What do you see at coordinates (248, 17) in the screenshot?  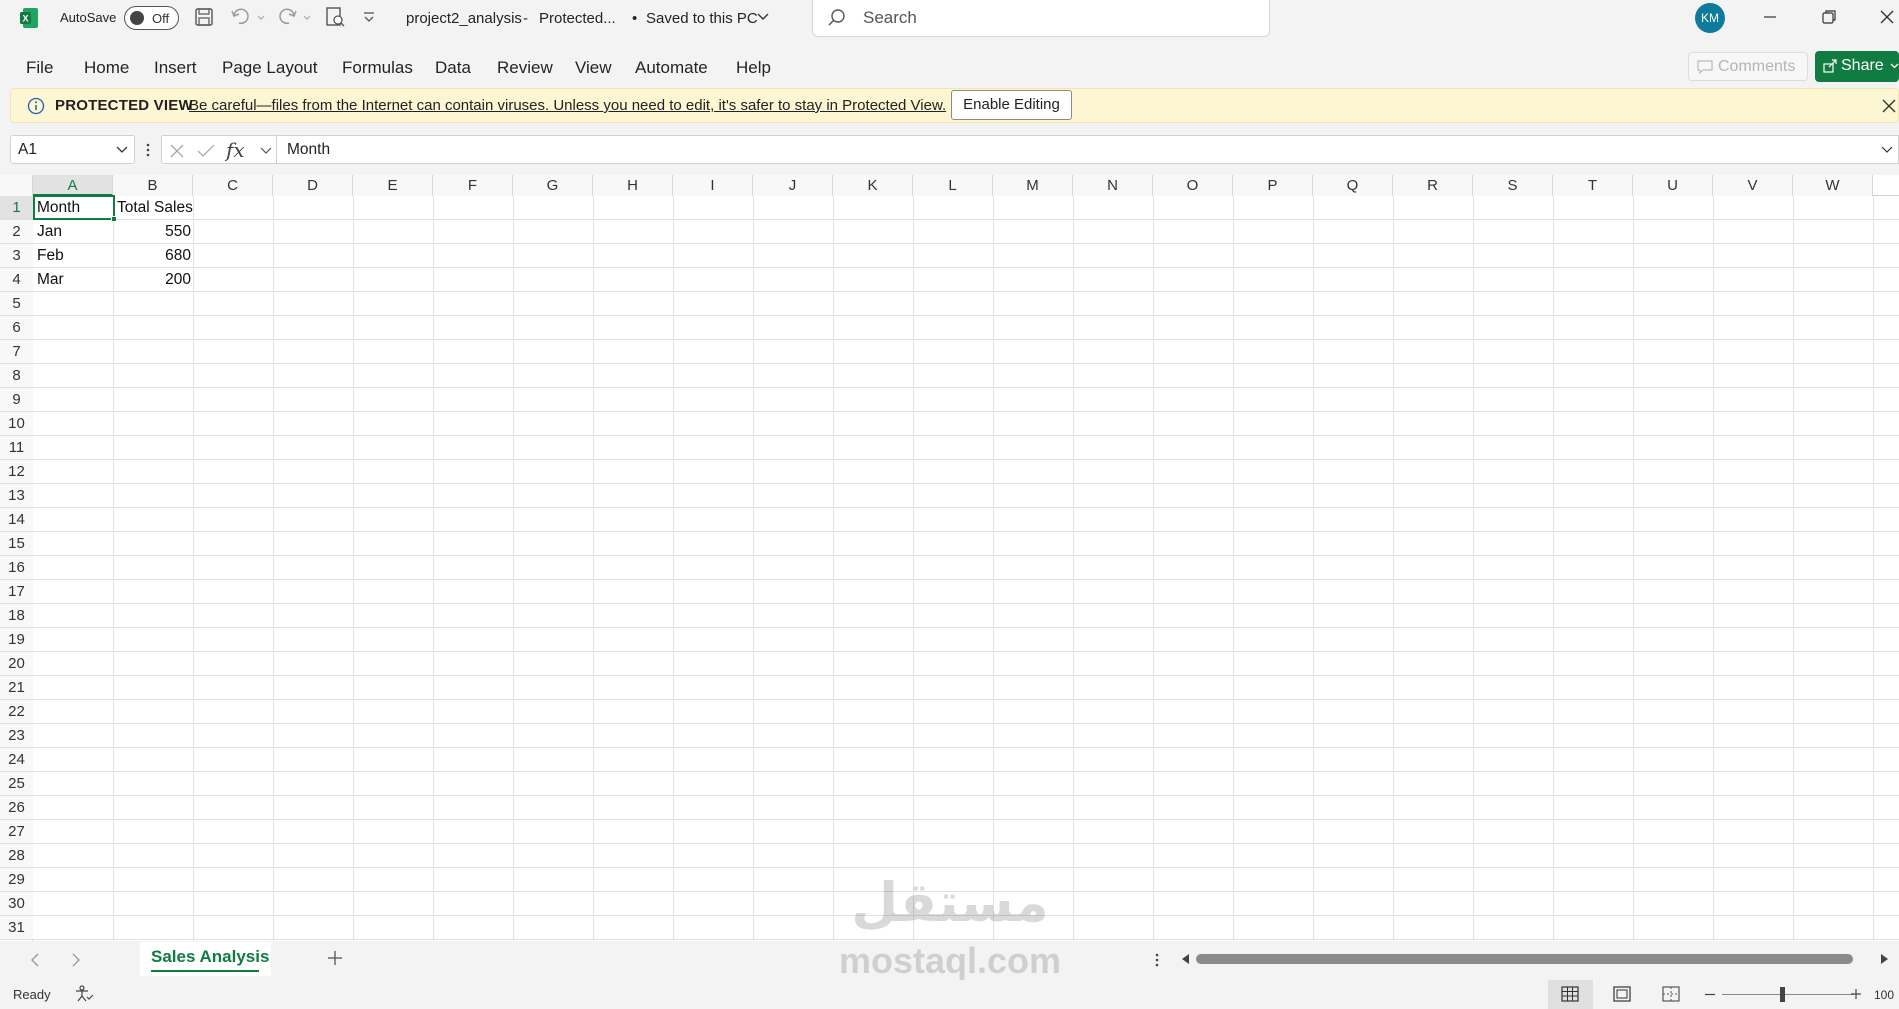 I see `undo-icon` at bounding box center [248, 17].